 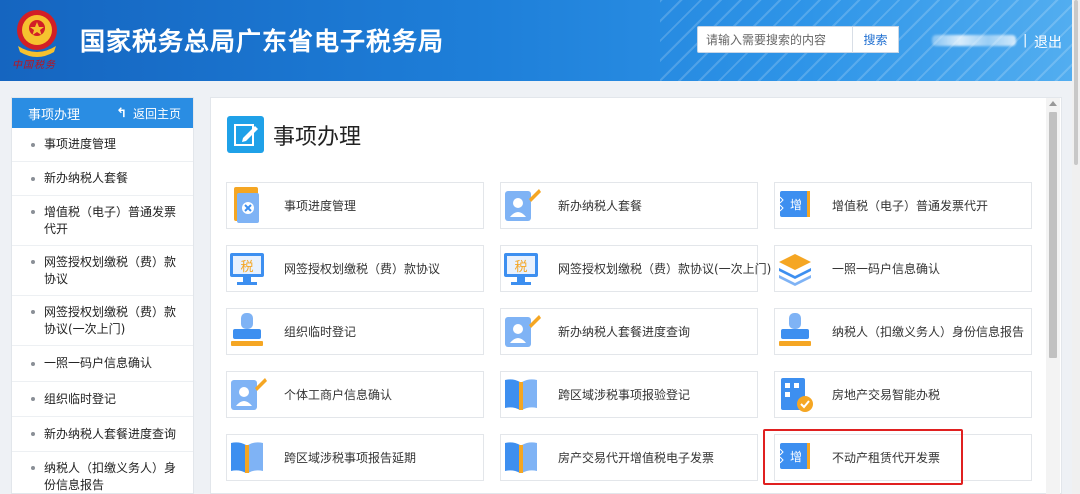 I want to click on back-home-label: 返回主页, so click(x=156, y=113).